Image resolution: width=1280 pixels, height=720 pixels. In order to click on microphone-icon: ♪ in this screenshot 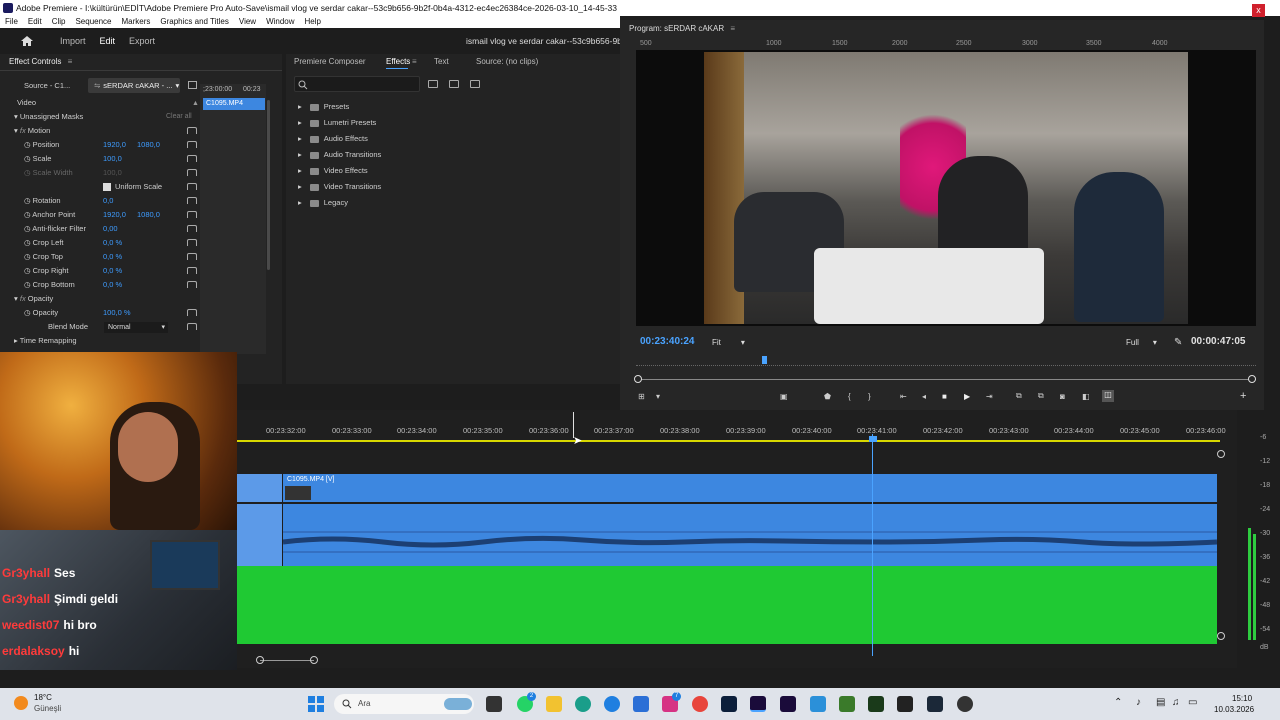, I will do `click(1138, 702)`.